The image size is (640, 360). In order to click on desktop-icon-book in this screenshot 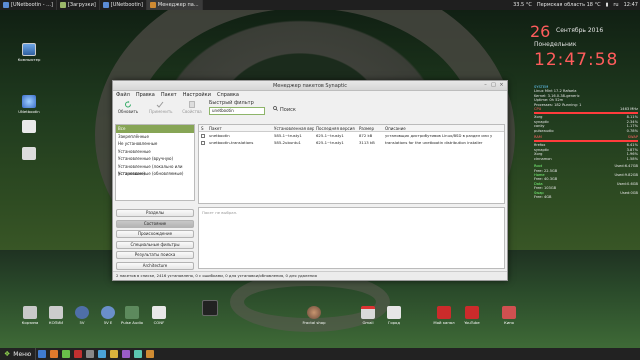, I will do `click(29, 154)`.